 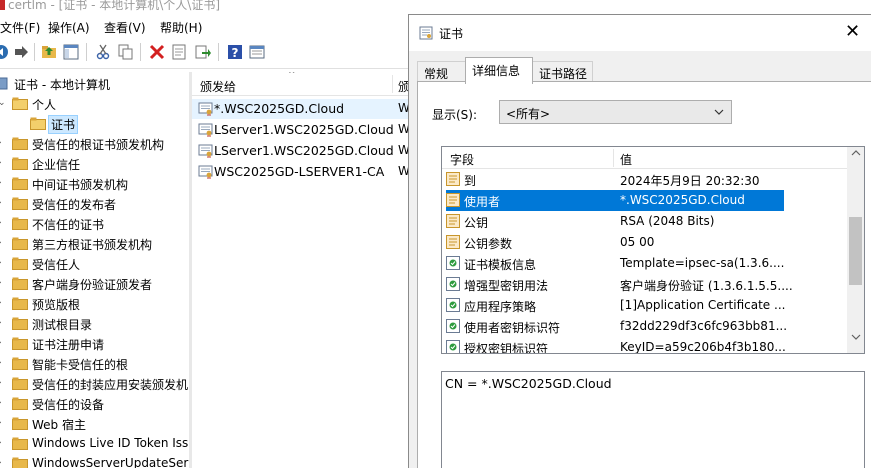 I want to click on up-folder-icon, so click(x=49, y=52).